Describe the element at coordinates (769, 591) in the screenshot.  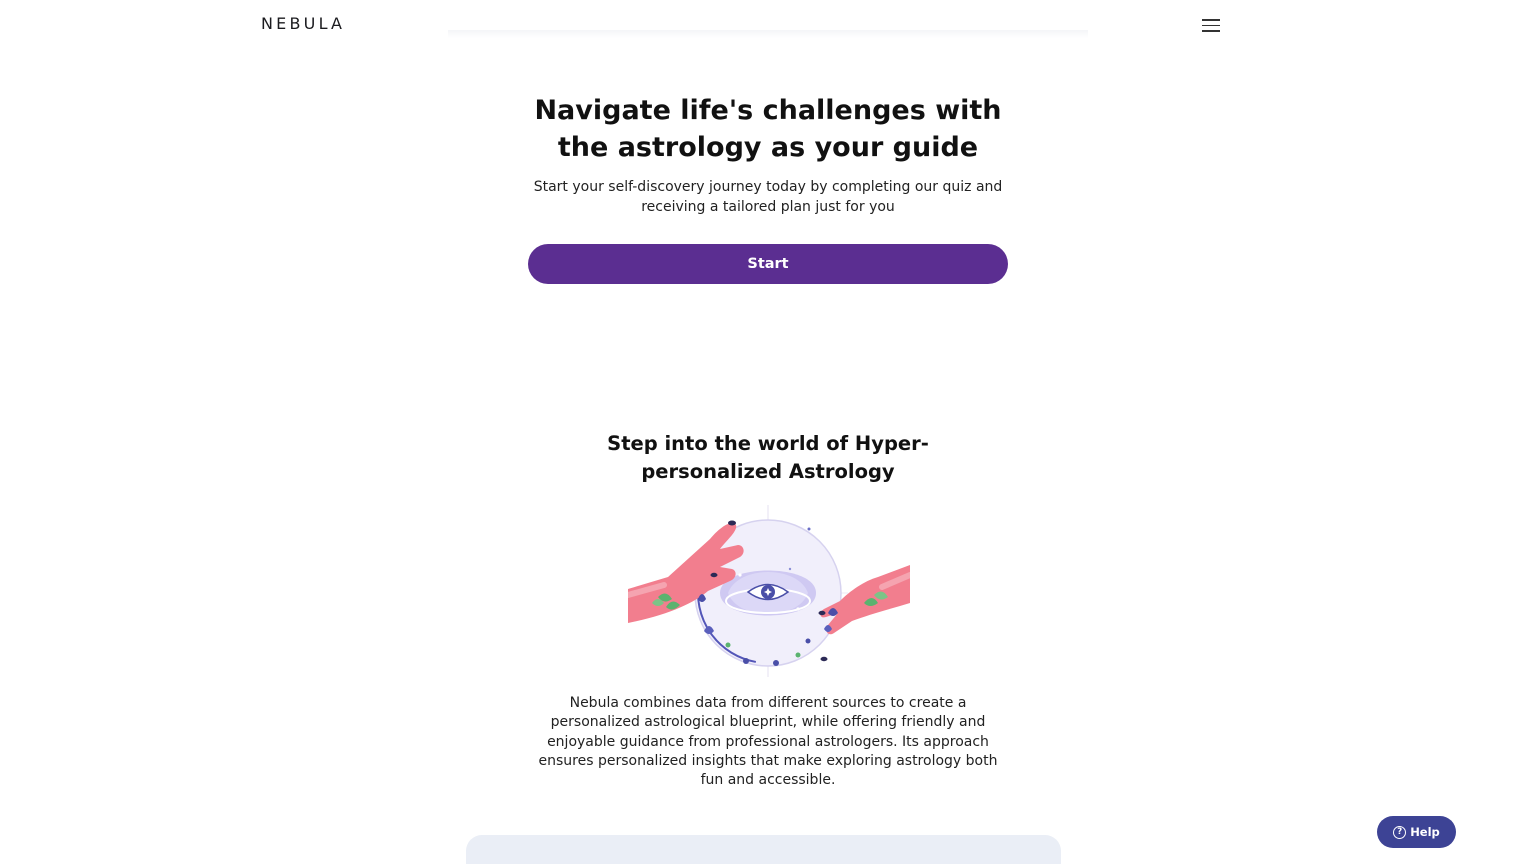
I see `hands-crystal-ball-illustration` at that location.